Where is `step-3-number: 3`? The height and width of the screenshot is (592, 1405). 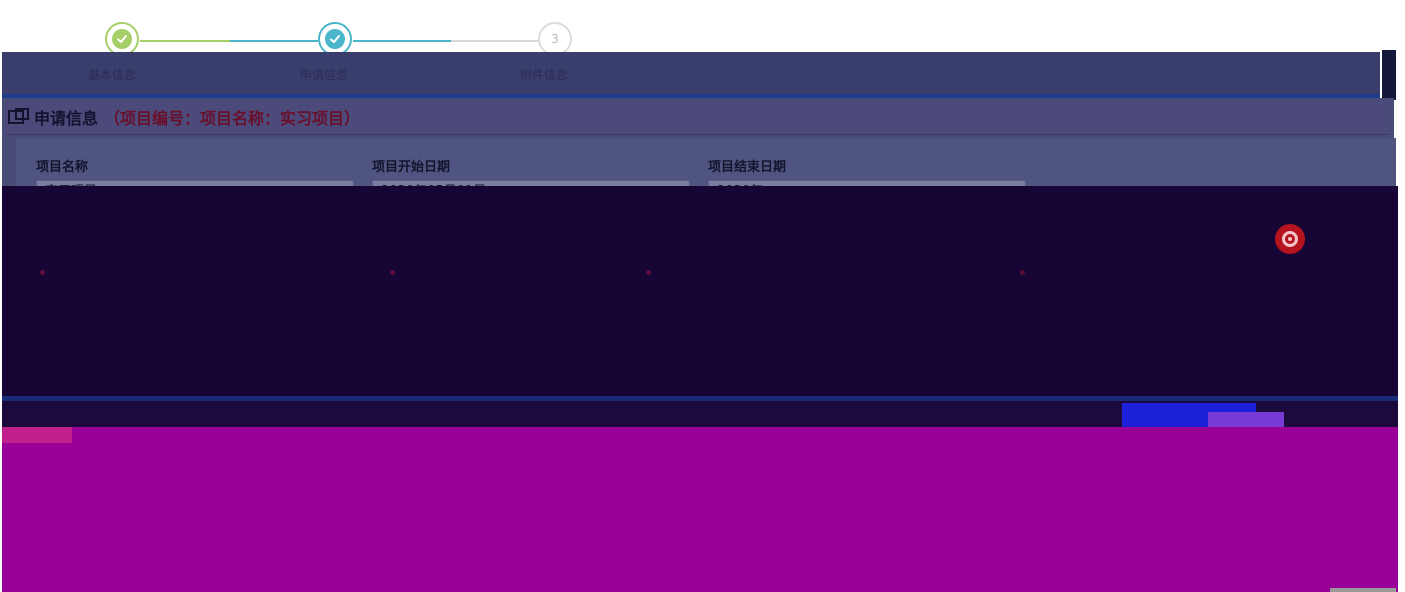 step-3-number: 3 is located at coordinates (555, 39).